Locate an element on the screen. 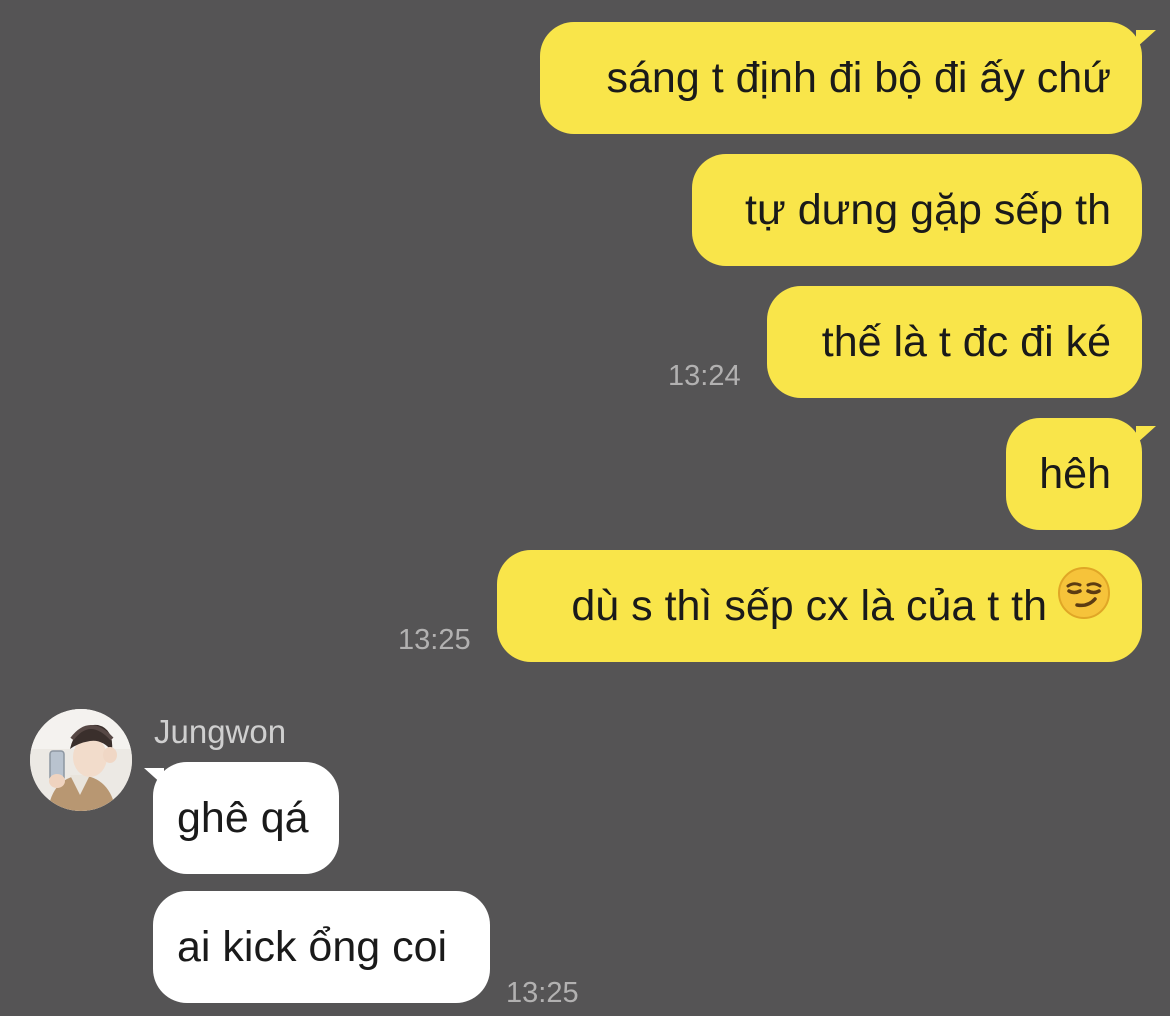 This screenshot has height=1016, width=1170. contact-avatar is located at coordinates (81, 760).